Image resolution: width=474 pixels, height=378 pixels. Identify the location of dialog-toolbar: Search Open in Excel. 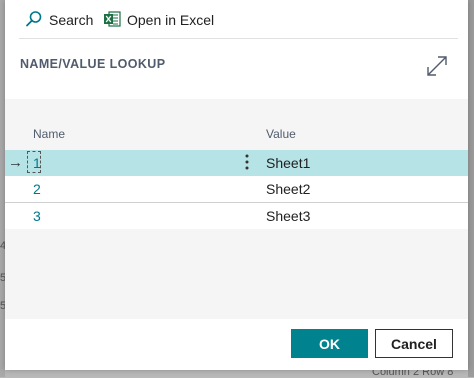
(236, 20).